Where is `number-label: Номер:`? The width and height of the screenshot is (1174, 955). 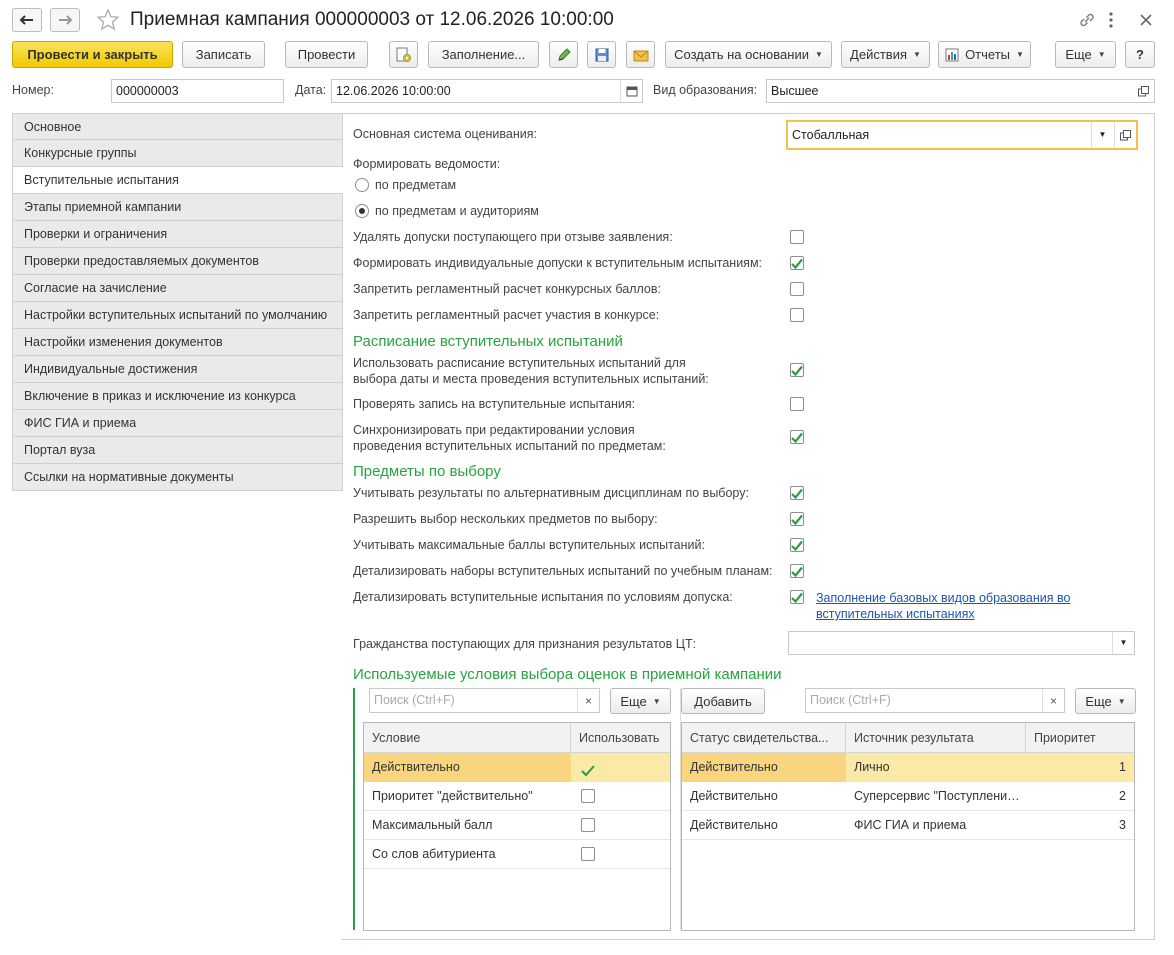 number-label: Номер: is located at coordinates (33, 90).